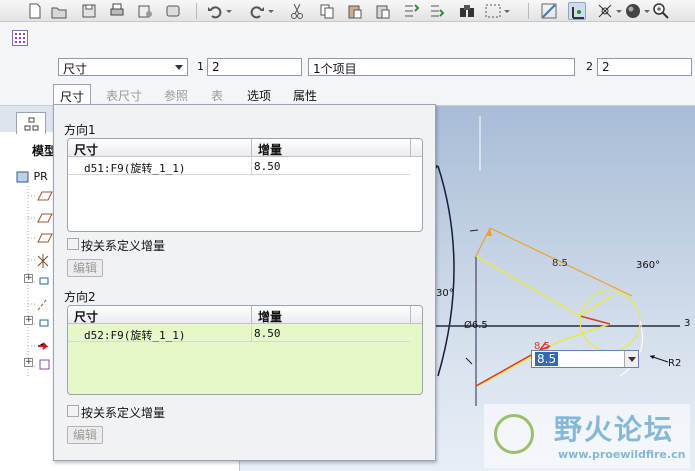 The height and width of the screenshot is (471, 695). What do you see at coordinates (674, 363) in the screenshot?
I see `dim-radius-label: R2` at bounding box center [674, 363].